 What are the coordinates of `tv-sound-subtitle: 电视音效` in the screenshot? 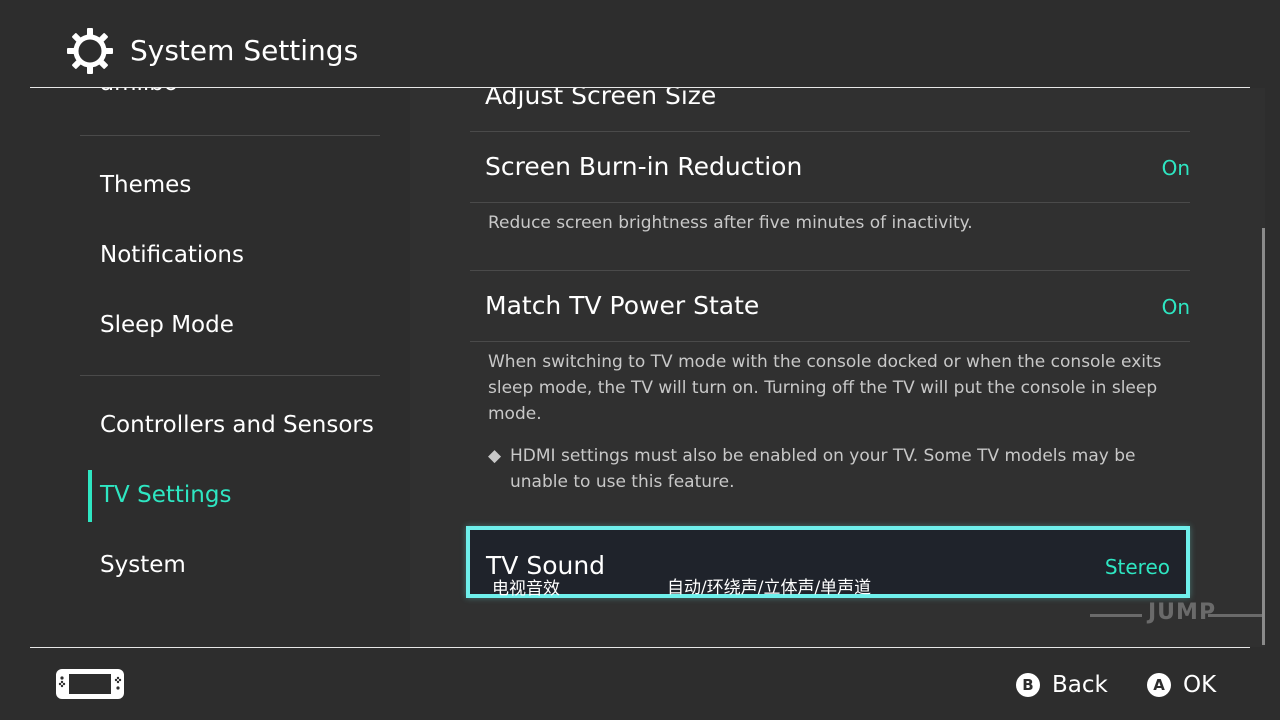 It's located at (526, 589).